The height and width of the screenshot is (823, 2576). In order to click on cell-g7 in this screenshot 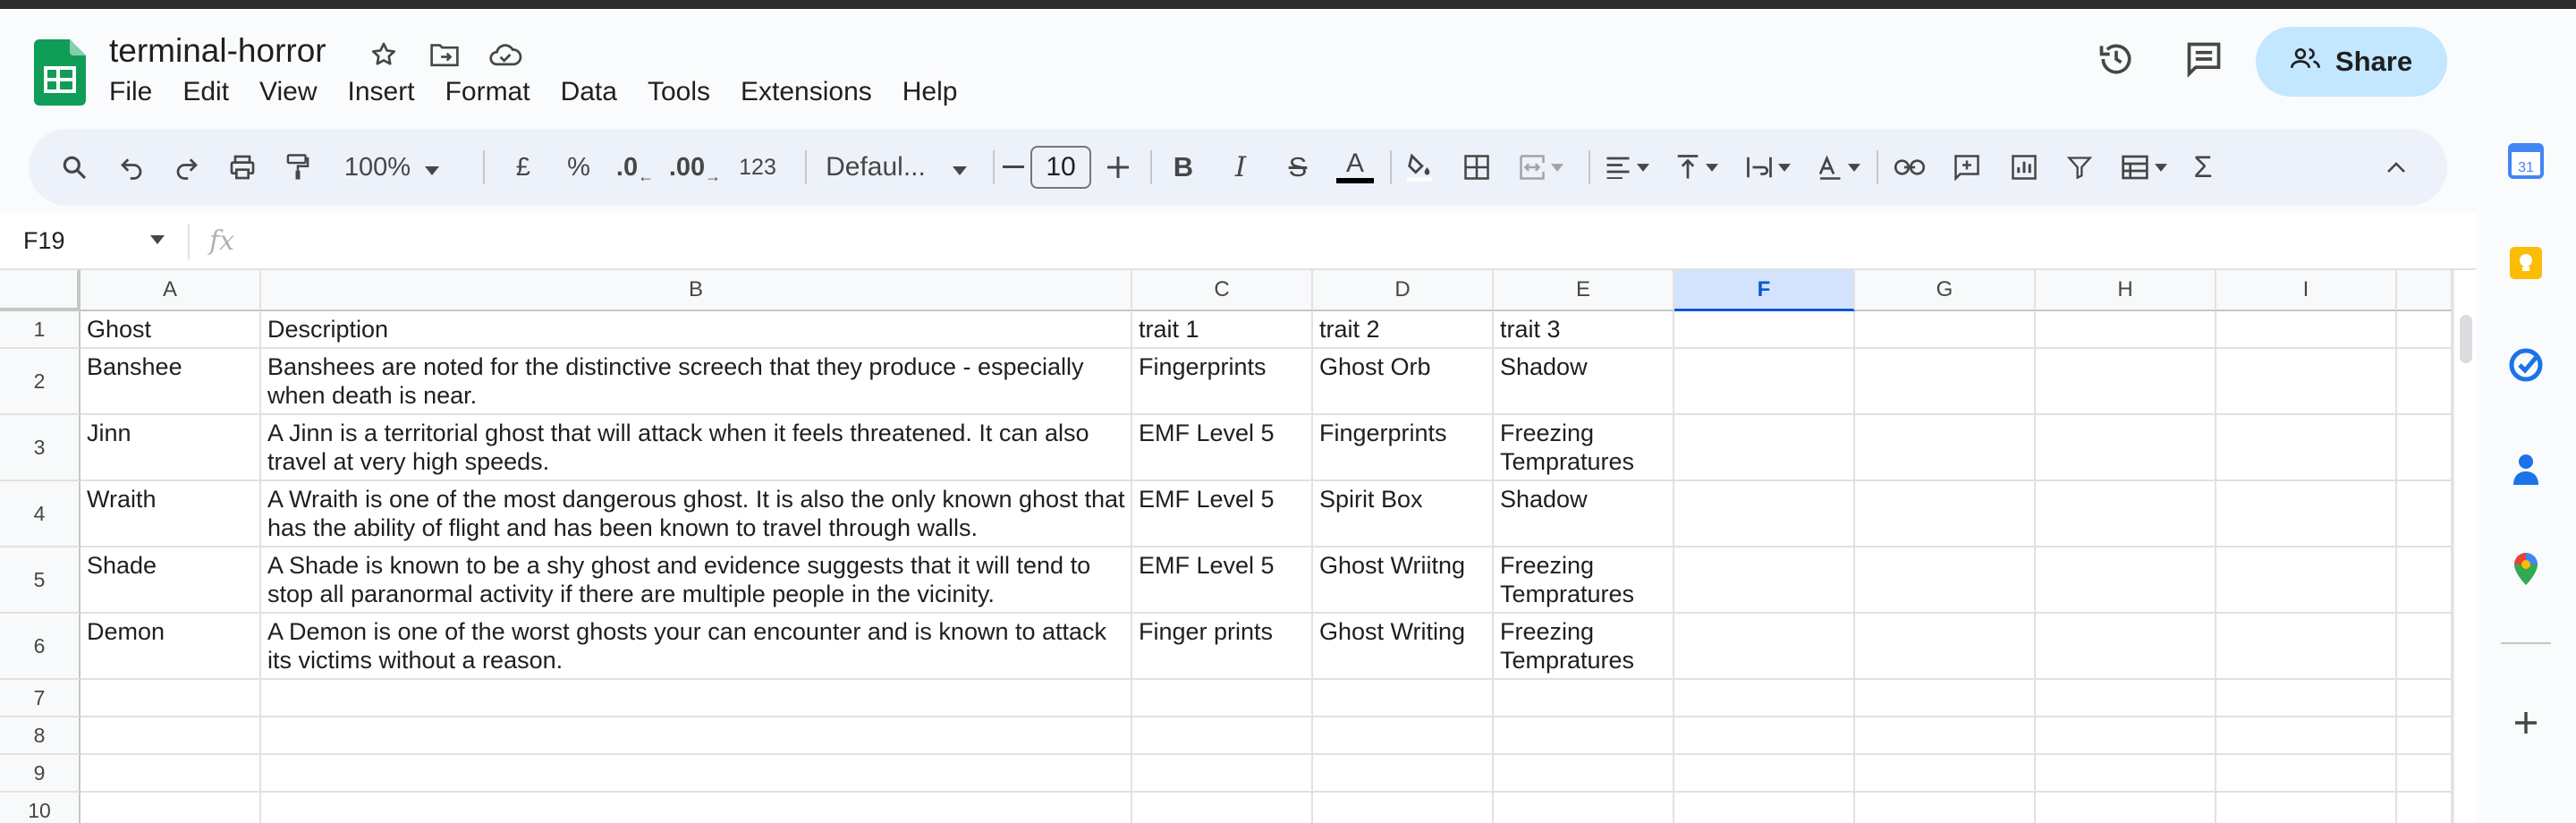, I will do `click(1945, 698)`.